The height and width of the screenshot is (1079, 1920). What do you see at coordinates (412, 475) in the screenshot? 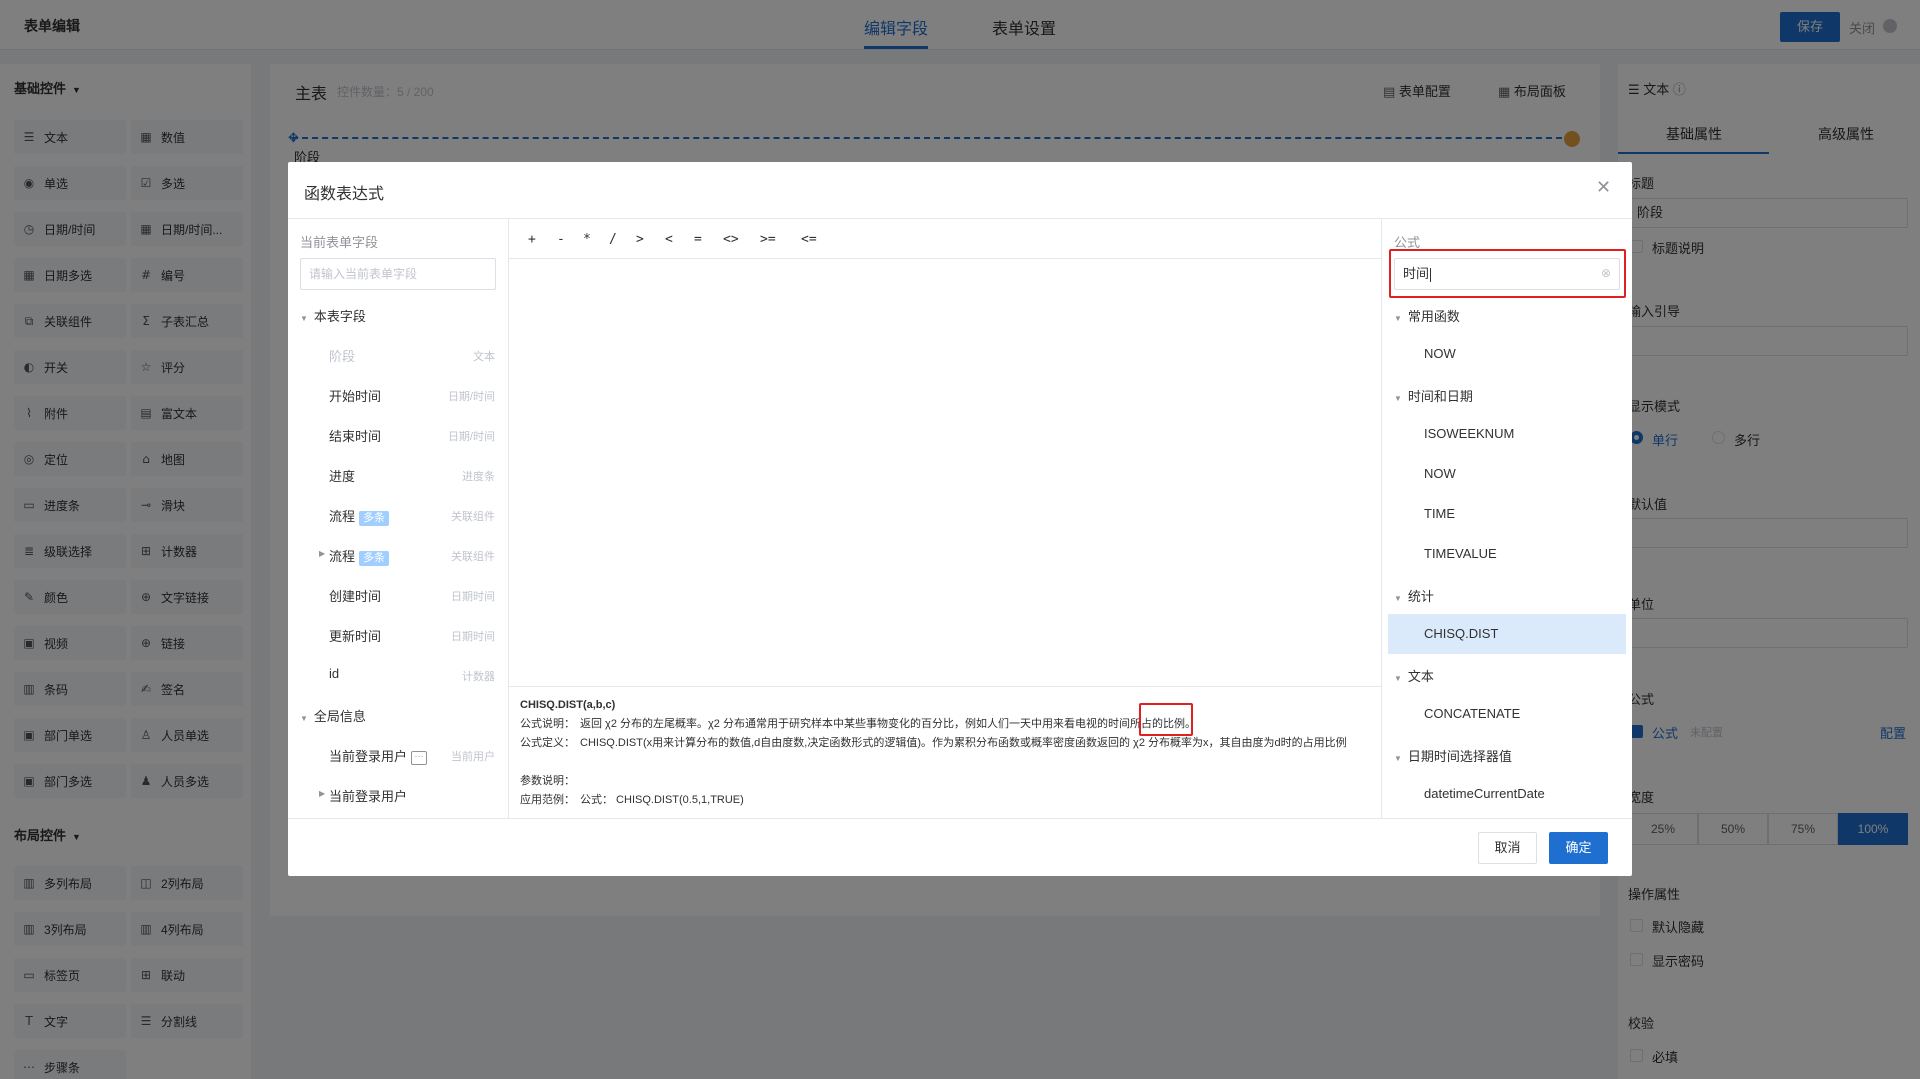
I see `field-item: 进度 进度条` at bounding box center [412, 475].